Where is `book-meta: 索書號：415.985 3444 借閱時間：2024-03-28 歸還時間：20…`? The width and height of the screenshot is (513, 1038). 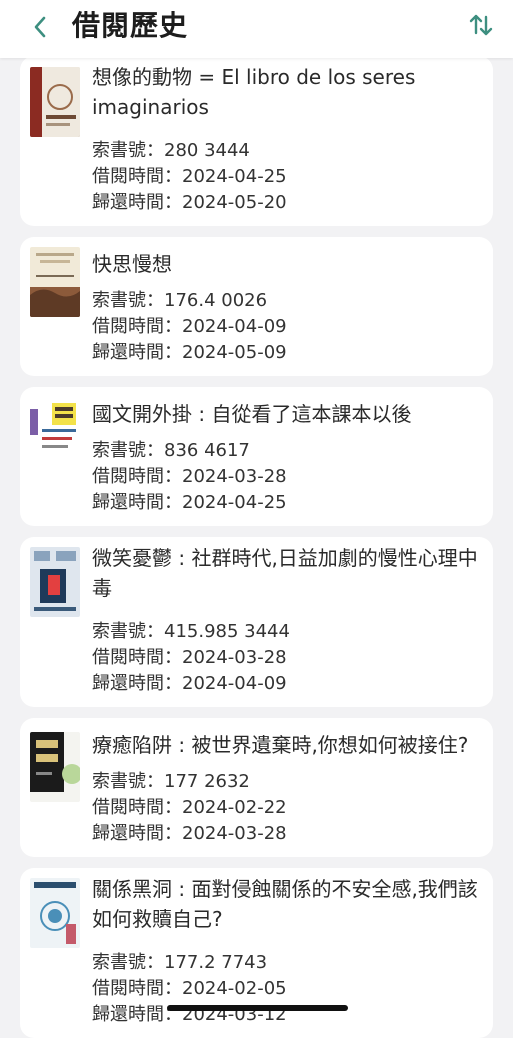
book-meta: 索書號：415.985 3444 借閱時間：2024-03-28 歸還時間：20… is located at coordinates (288, 658).